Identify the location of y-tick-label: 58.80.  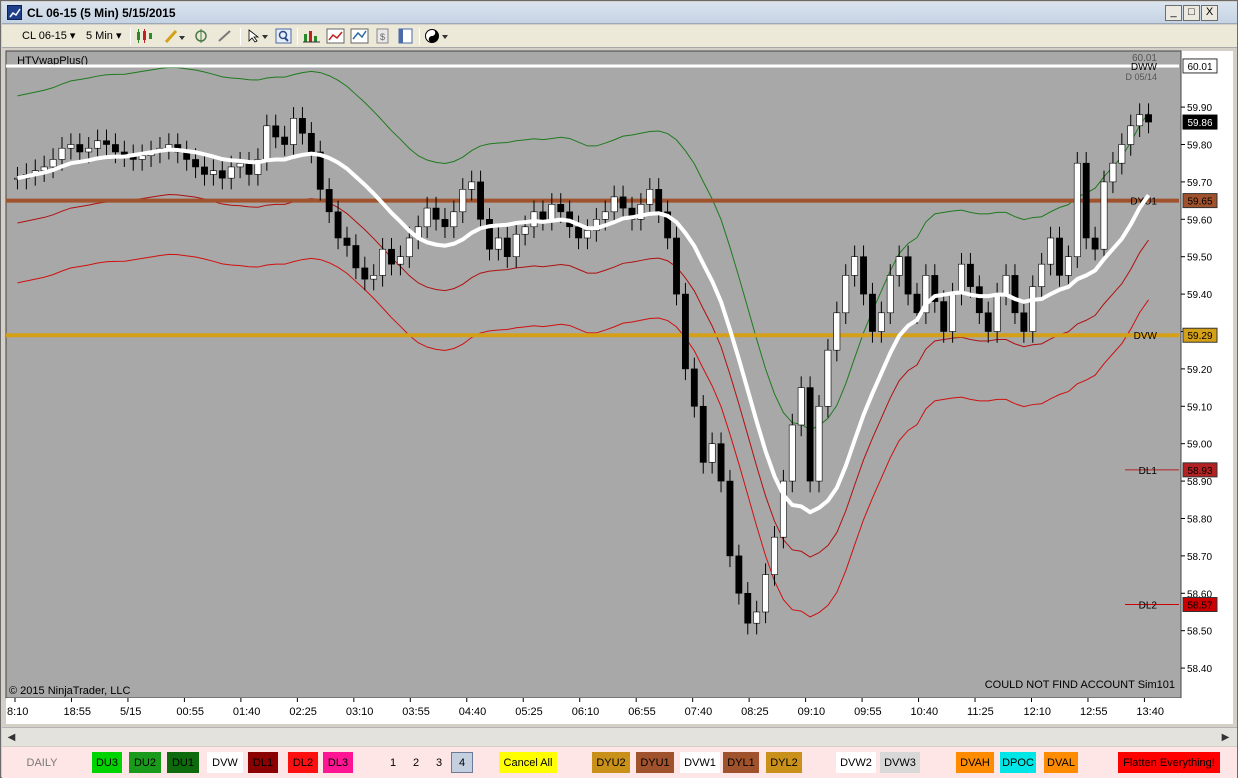
(1199, 519).